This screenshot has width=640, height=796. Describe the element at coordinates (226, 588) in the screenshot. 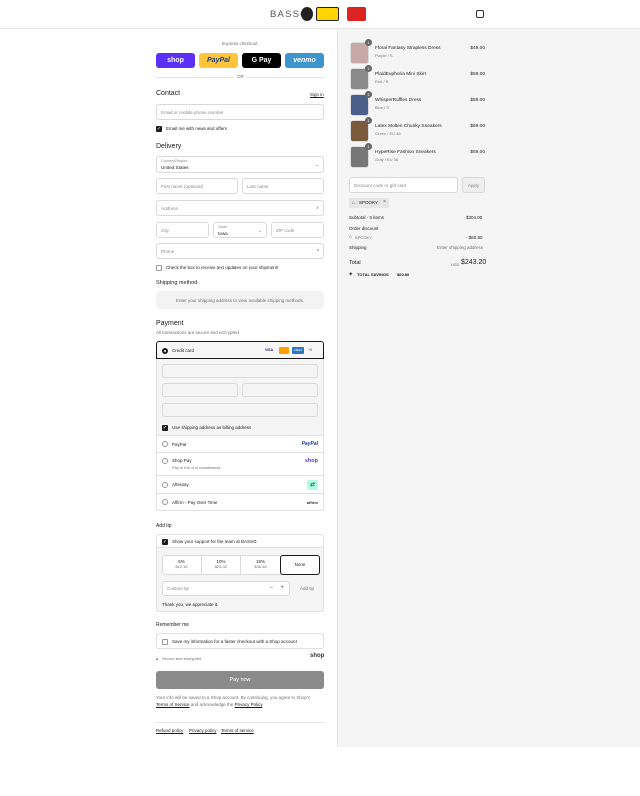

I see `custom-tip-field: Custom tip − +` at that location.